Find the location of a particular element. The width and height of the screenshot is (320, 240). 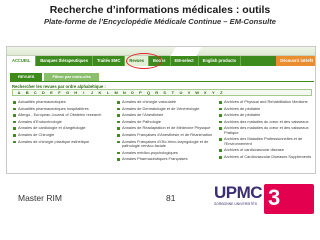

alphabet-letter: J is located at coordinates (92, 92).